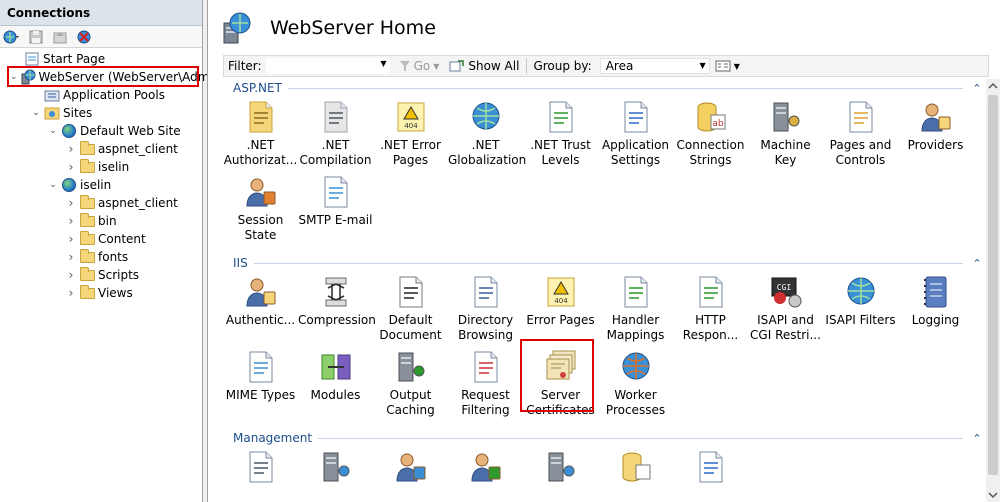 The width and height of the screenshot is (1000, 502). Describe the element at coordinates (783, 287) in the screenshot. I see `svg-text: CGI` at that location.